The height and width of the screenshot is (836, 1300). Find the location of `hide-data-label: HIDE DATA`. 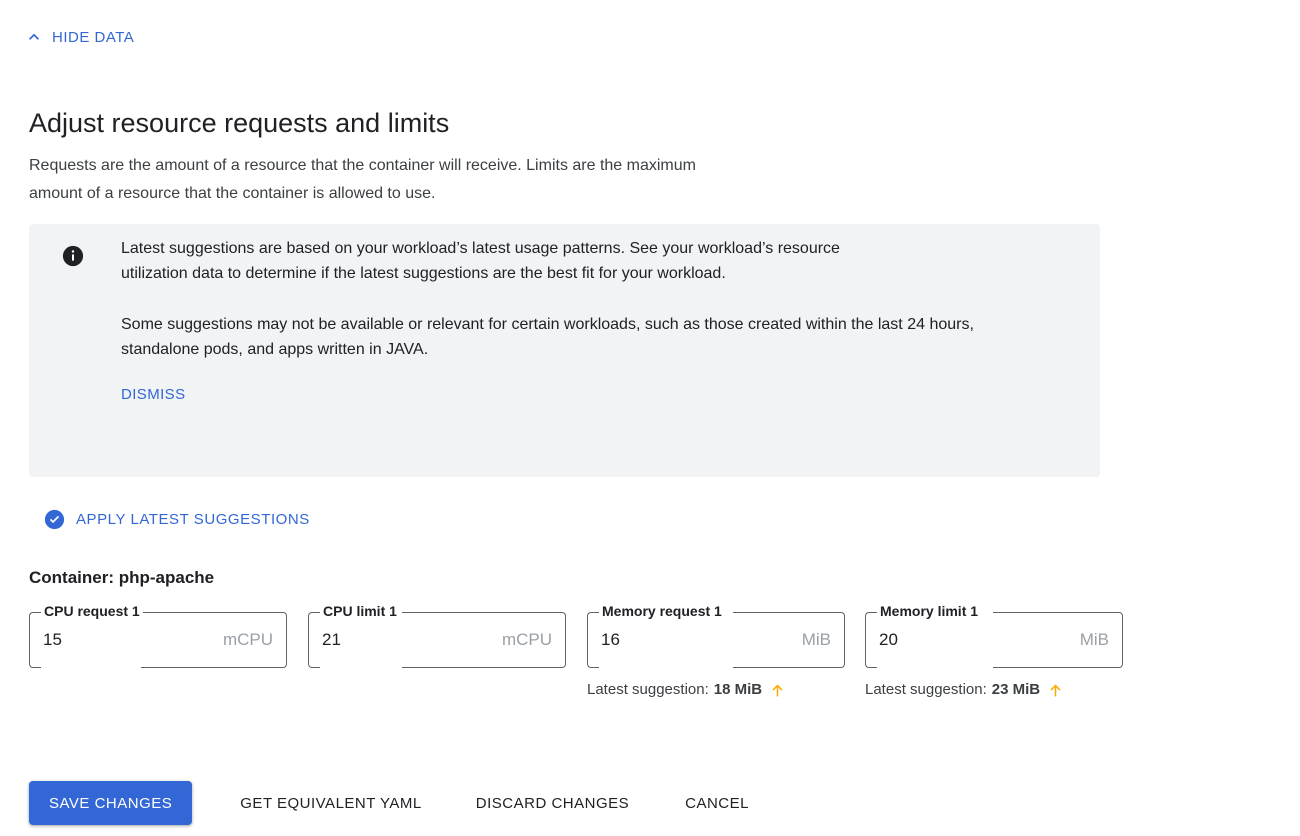

hide-data-label: HIDE DATA is located at coordinates (93, 37).